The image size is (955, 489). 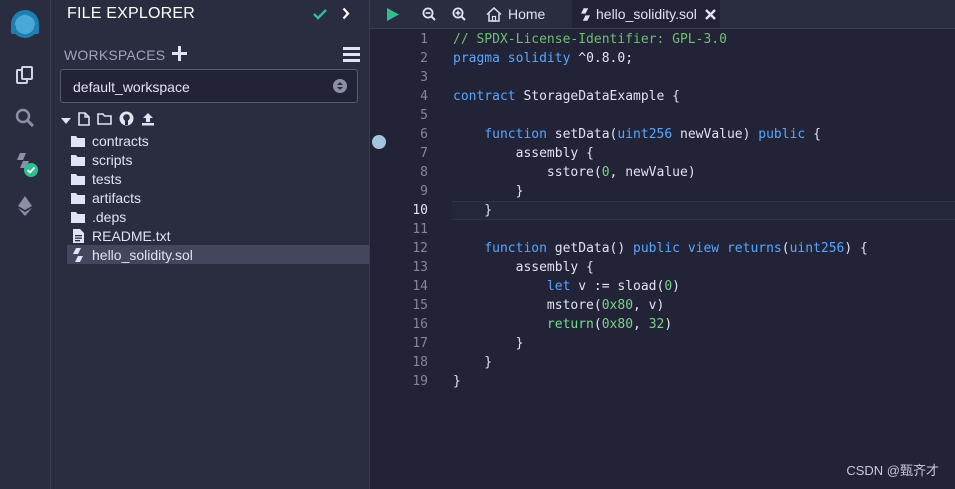 What do you see at coordinates (662, 191) in the screenshot?
I see `code-line: 9 }` at bounding box center [662, 191].